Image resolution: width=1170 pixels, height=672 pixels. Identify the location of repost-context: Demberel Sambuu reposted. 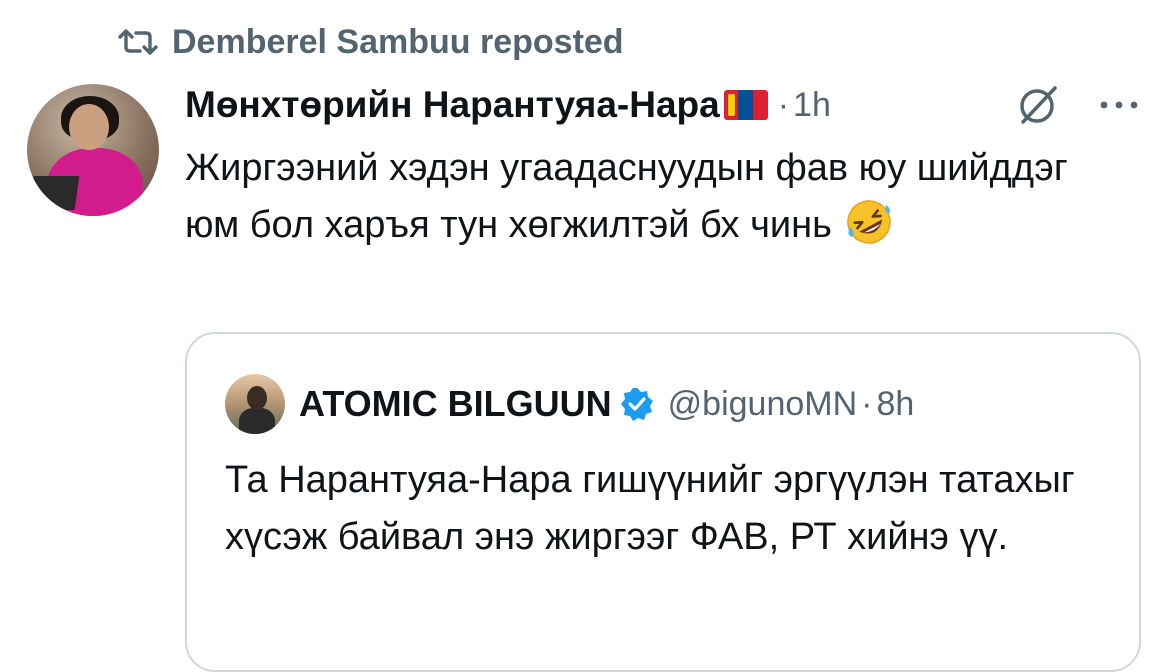
(371, 42).